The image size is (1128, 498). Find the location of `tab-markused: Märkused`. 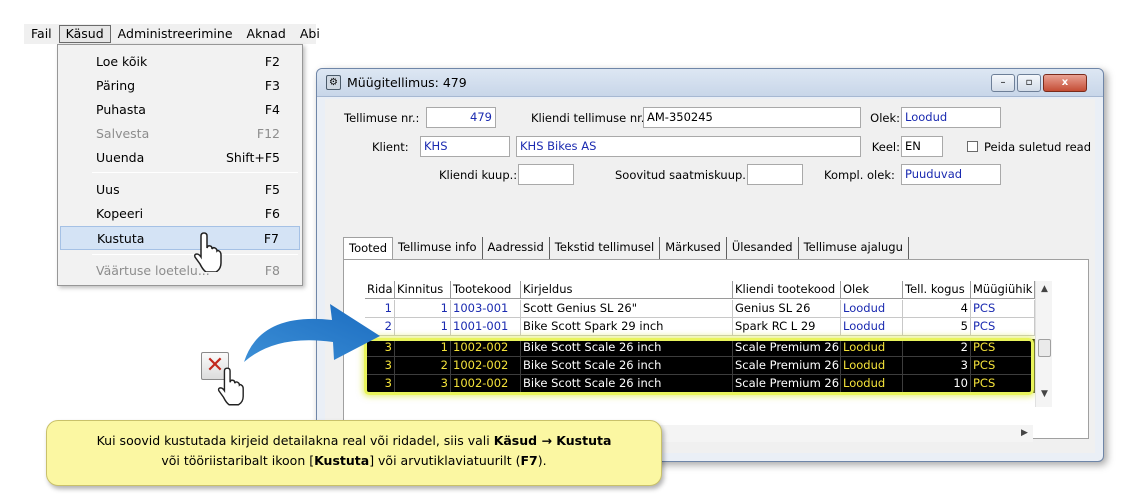

tab-markused: Märkused is located at coordinates (693, 248).